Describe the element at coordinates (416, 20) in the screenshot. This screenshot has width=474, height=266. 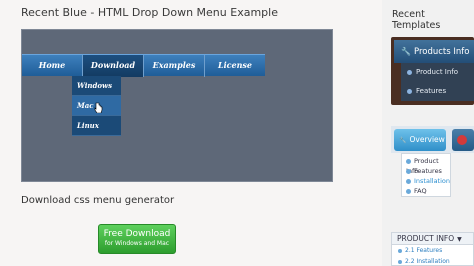
I see `sidebar-title: Recent Templates` at that location.